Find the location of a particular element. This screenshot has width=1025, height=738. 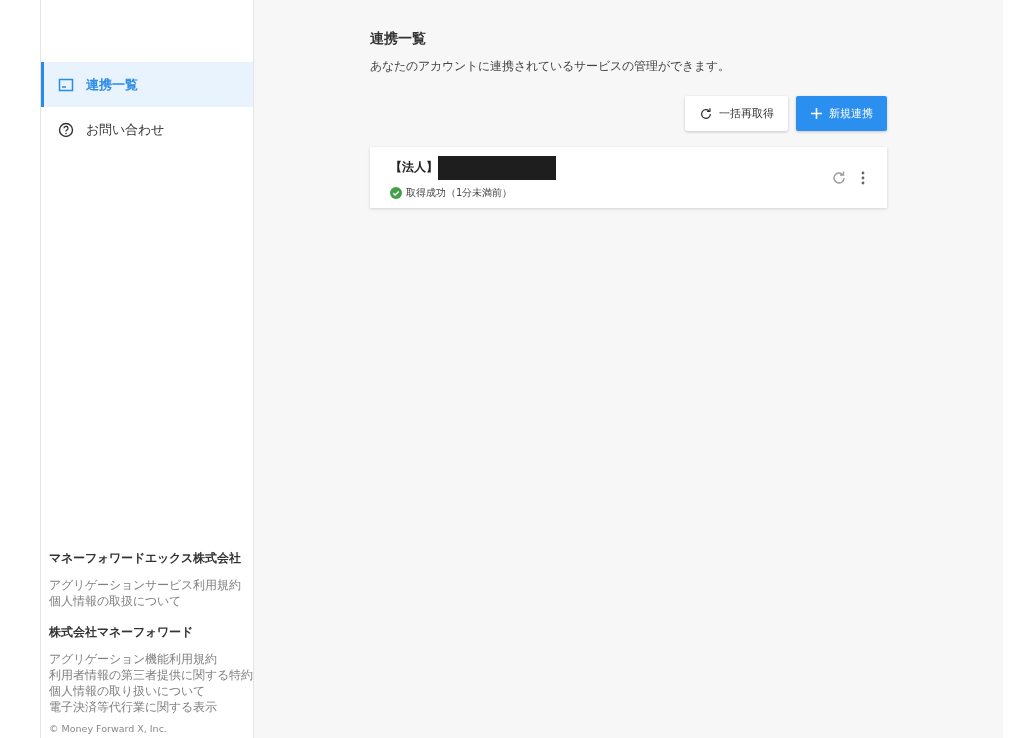

page-title: 連携一覧 is located at coordinates (398, 39).